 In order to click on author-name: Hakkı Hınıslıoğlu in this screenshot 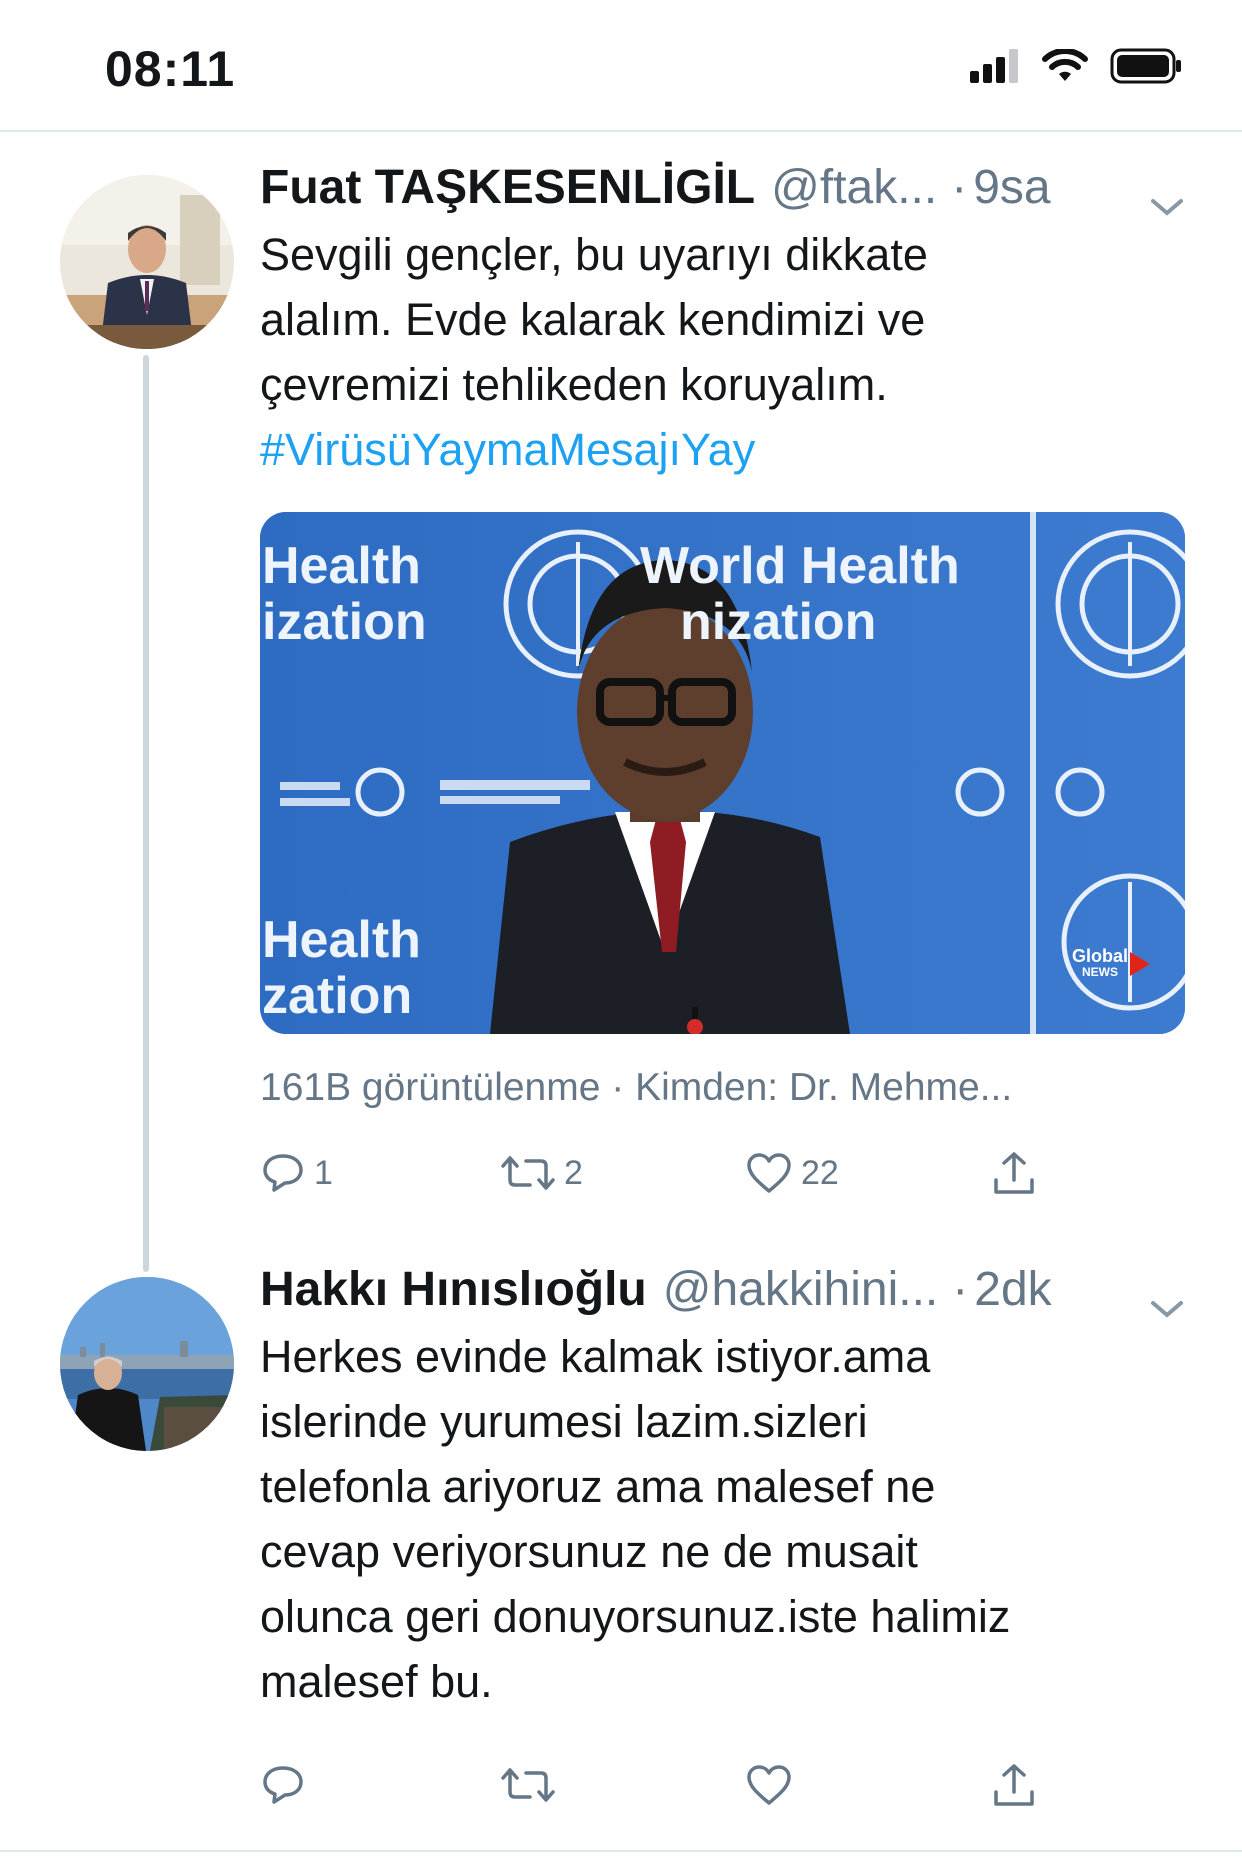, I will do `click(453, 1289)`.